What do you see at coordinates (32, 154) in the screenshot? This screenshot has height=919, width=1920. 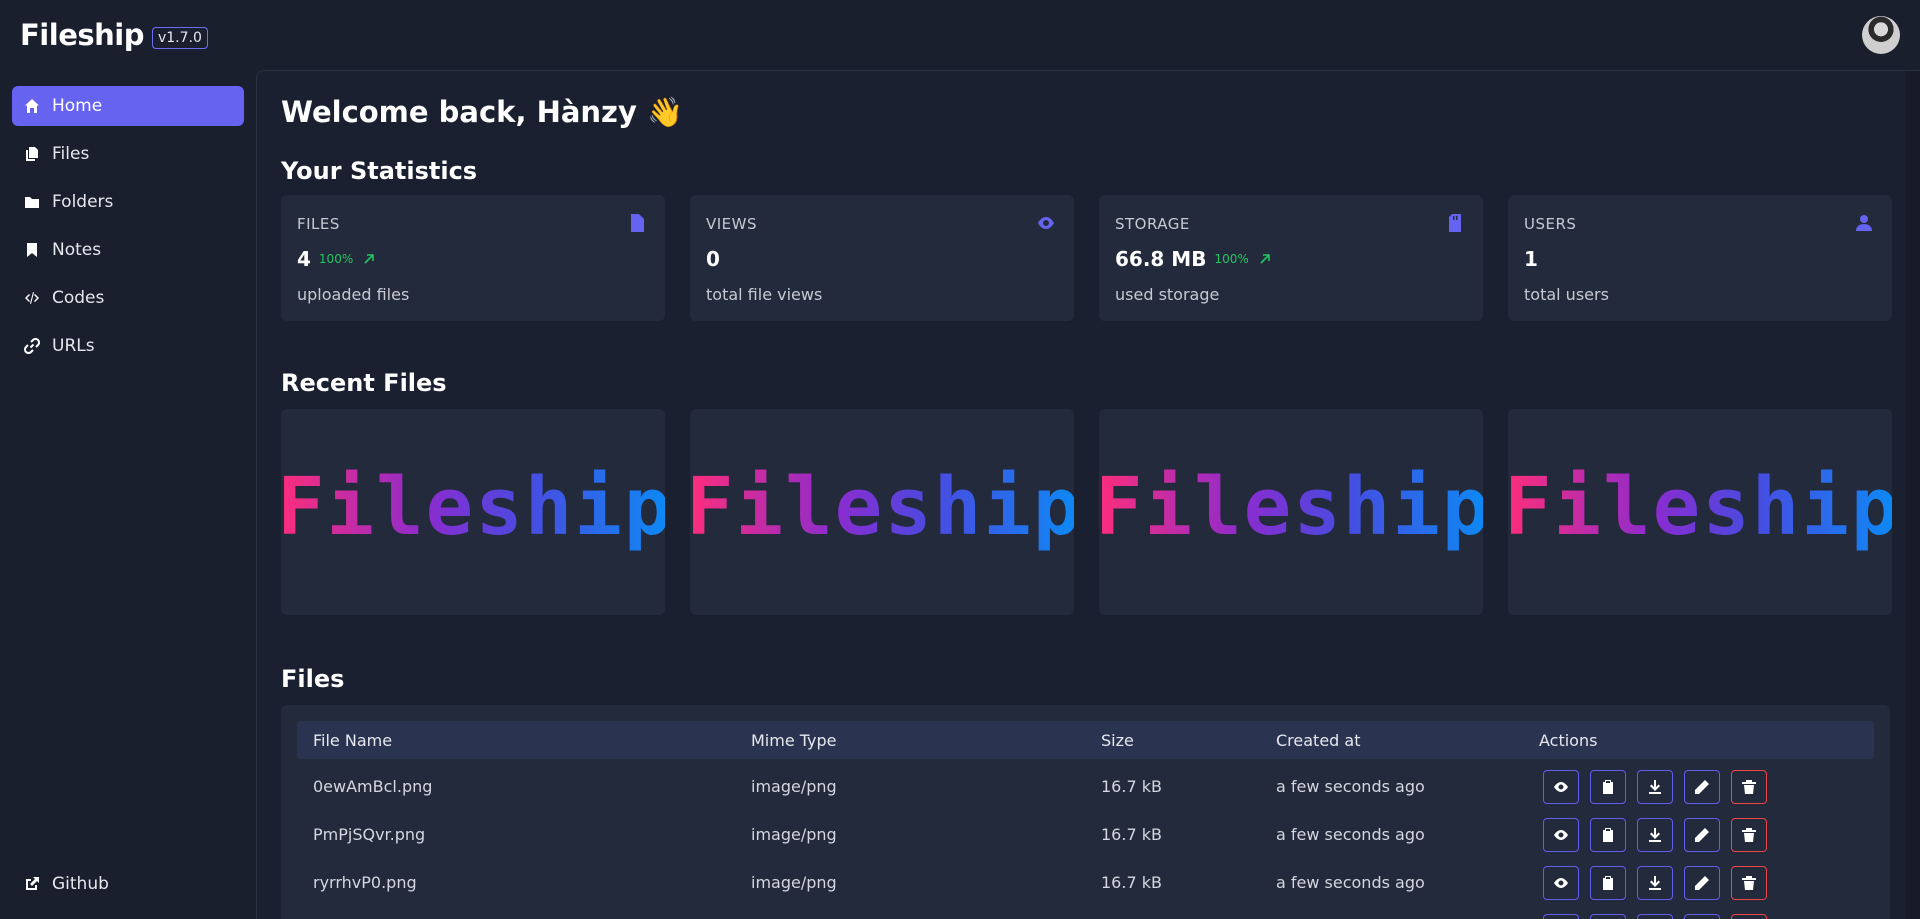 I see `files-icon` at bounding box center [32, 154].